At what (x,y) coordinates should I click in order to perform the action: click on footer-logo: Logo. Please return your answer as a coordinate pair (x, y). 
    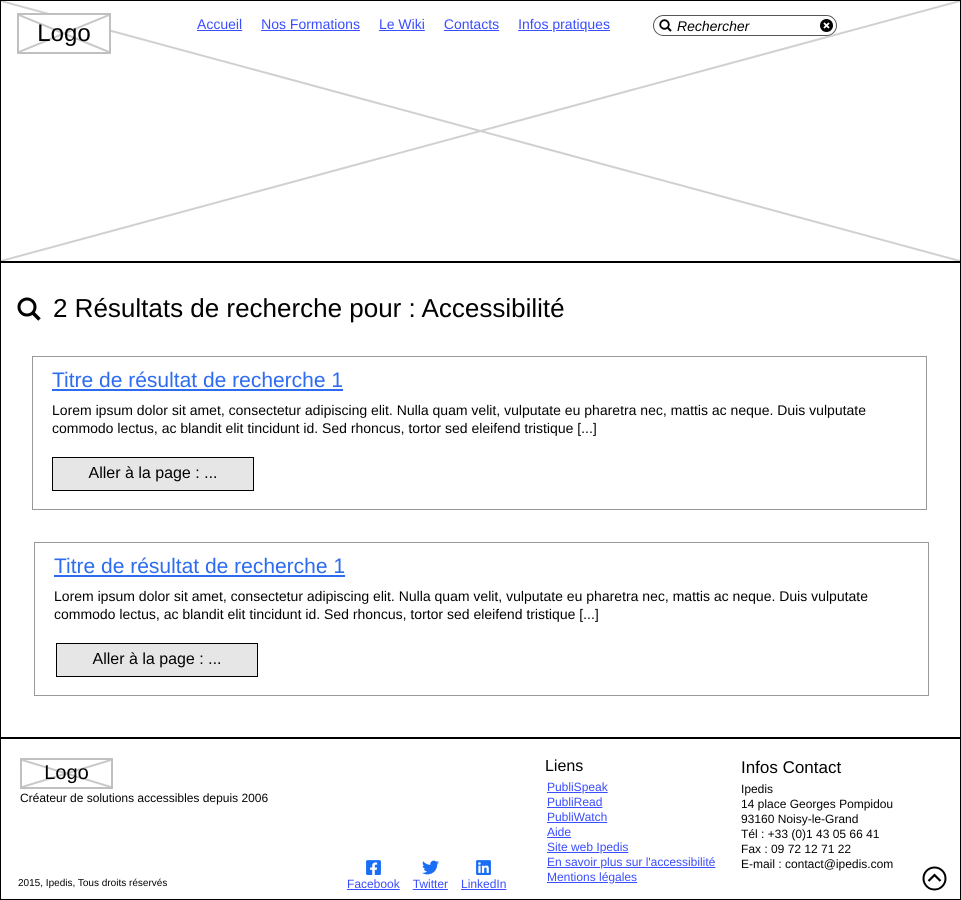
    Looking at the image, I should click on (66, 773).